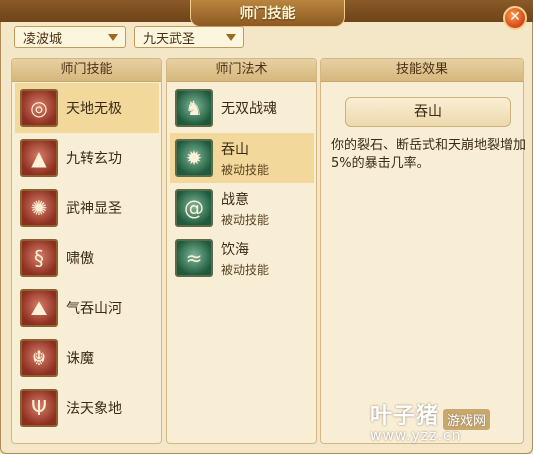 The height and width of the screenshot is (454, 533). Describe the element at coordinates (39, 258) in the screenshot. I see `dragon-icon: §` at that location.